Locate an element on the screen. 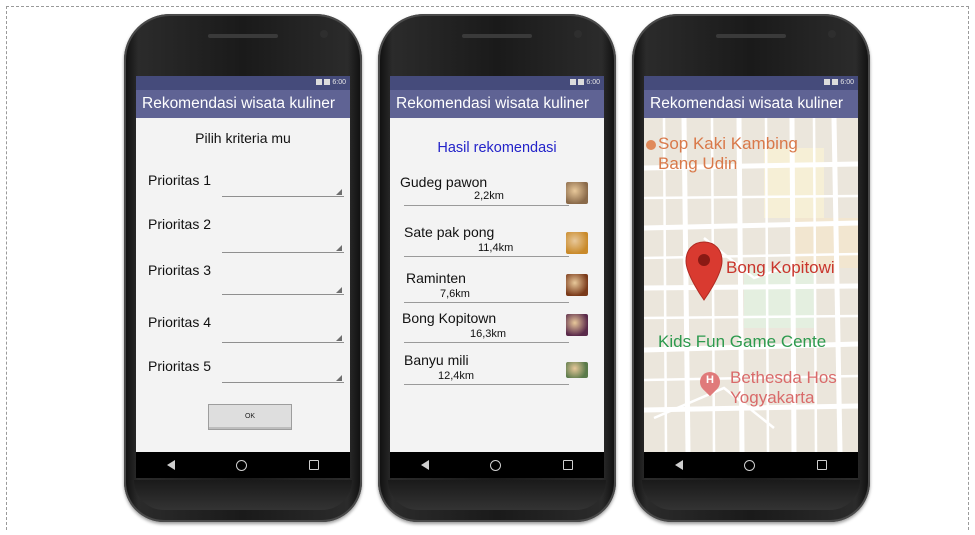 This screenshot has height=535, width=975. result-name: Sate pak pong is located at coordinates (449, 232).